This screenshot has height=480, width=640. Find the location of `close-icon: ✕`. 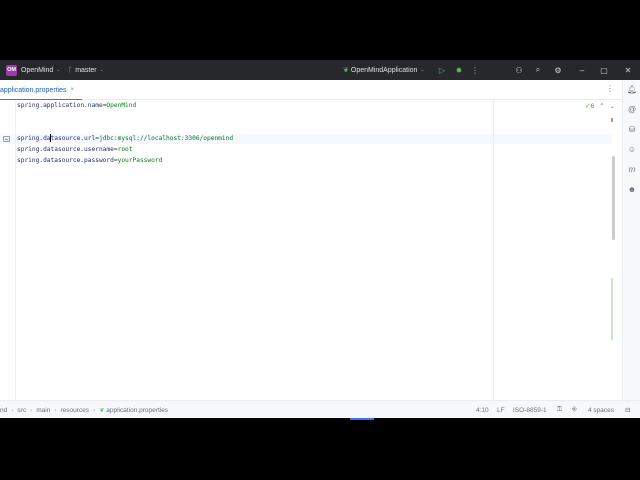

close-icon: ✕ is located at coordinates (628, 70).